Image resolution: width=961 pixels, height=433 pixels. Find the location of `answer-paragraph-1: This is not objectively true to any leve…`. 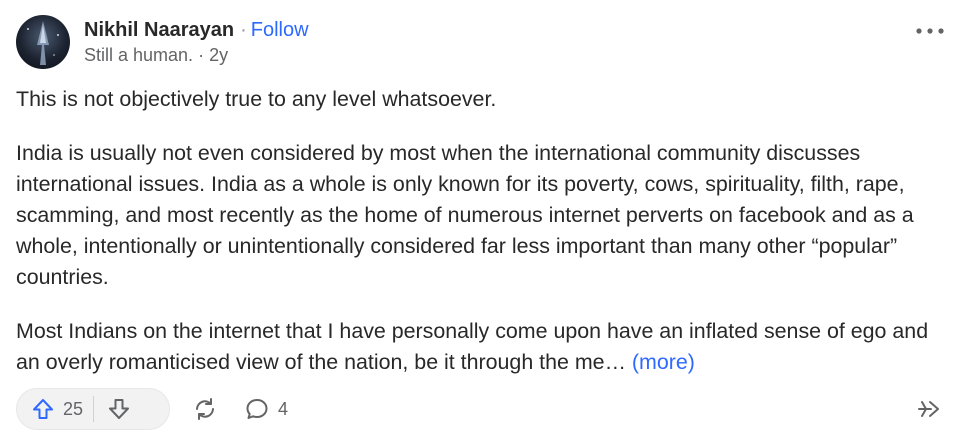

answer-paragraph-1: This is not objectively true to any leve… is located at coordinates (256, 99).